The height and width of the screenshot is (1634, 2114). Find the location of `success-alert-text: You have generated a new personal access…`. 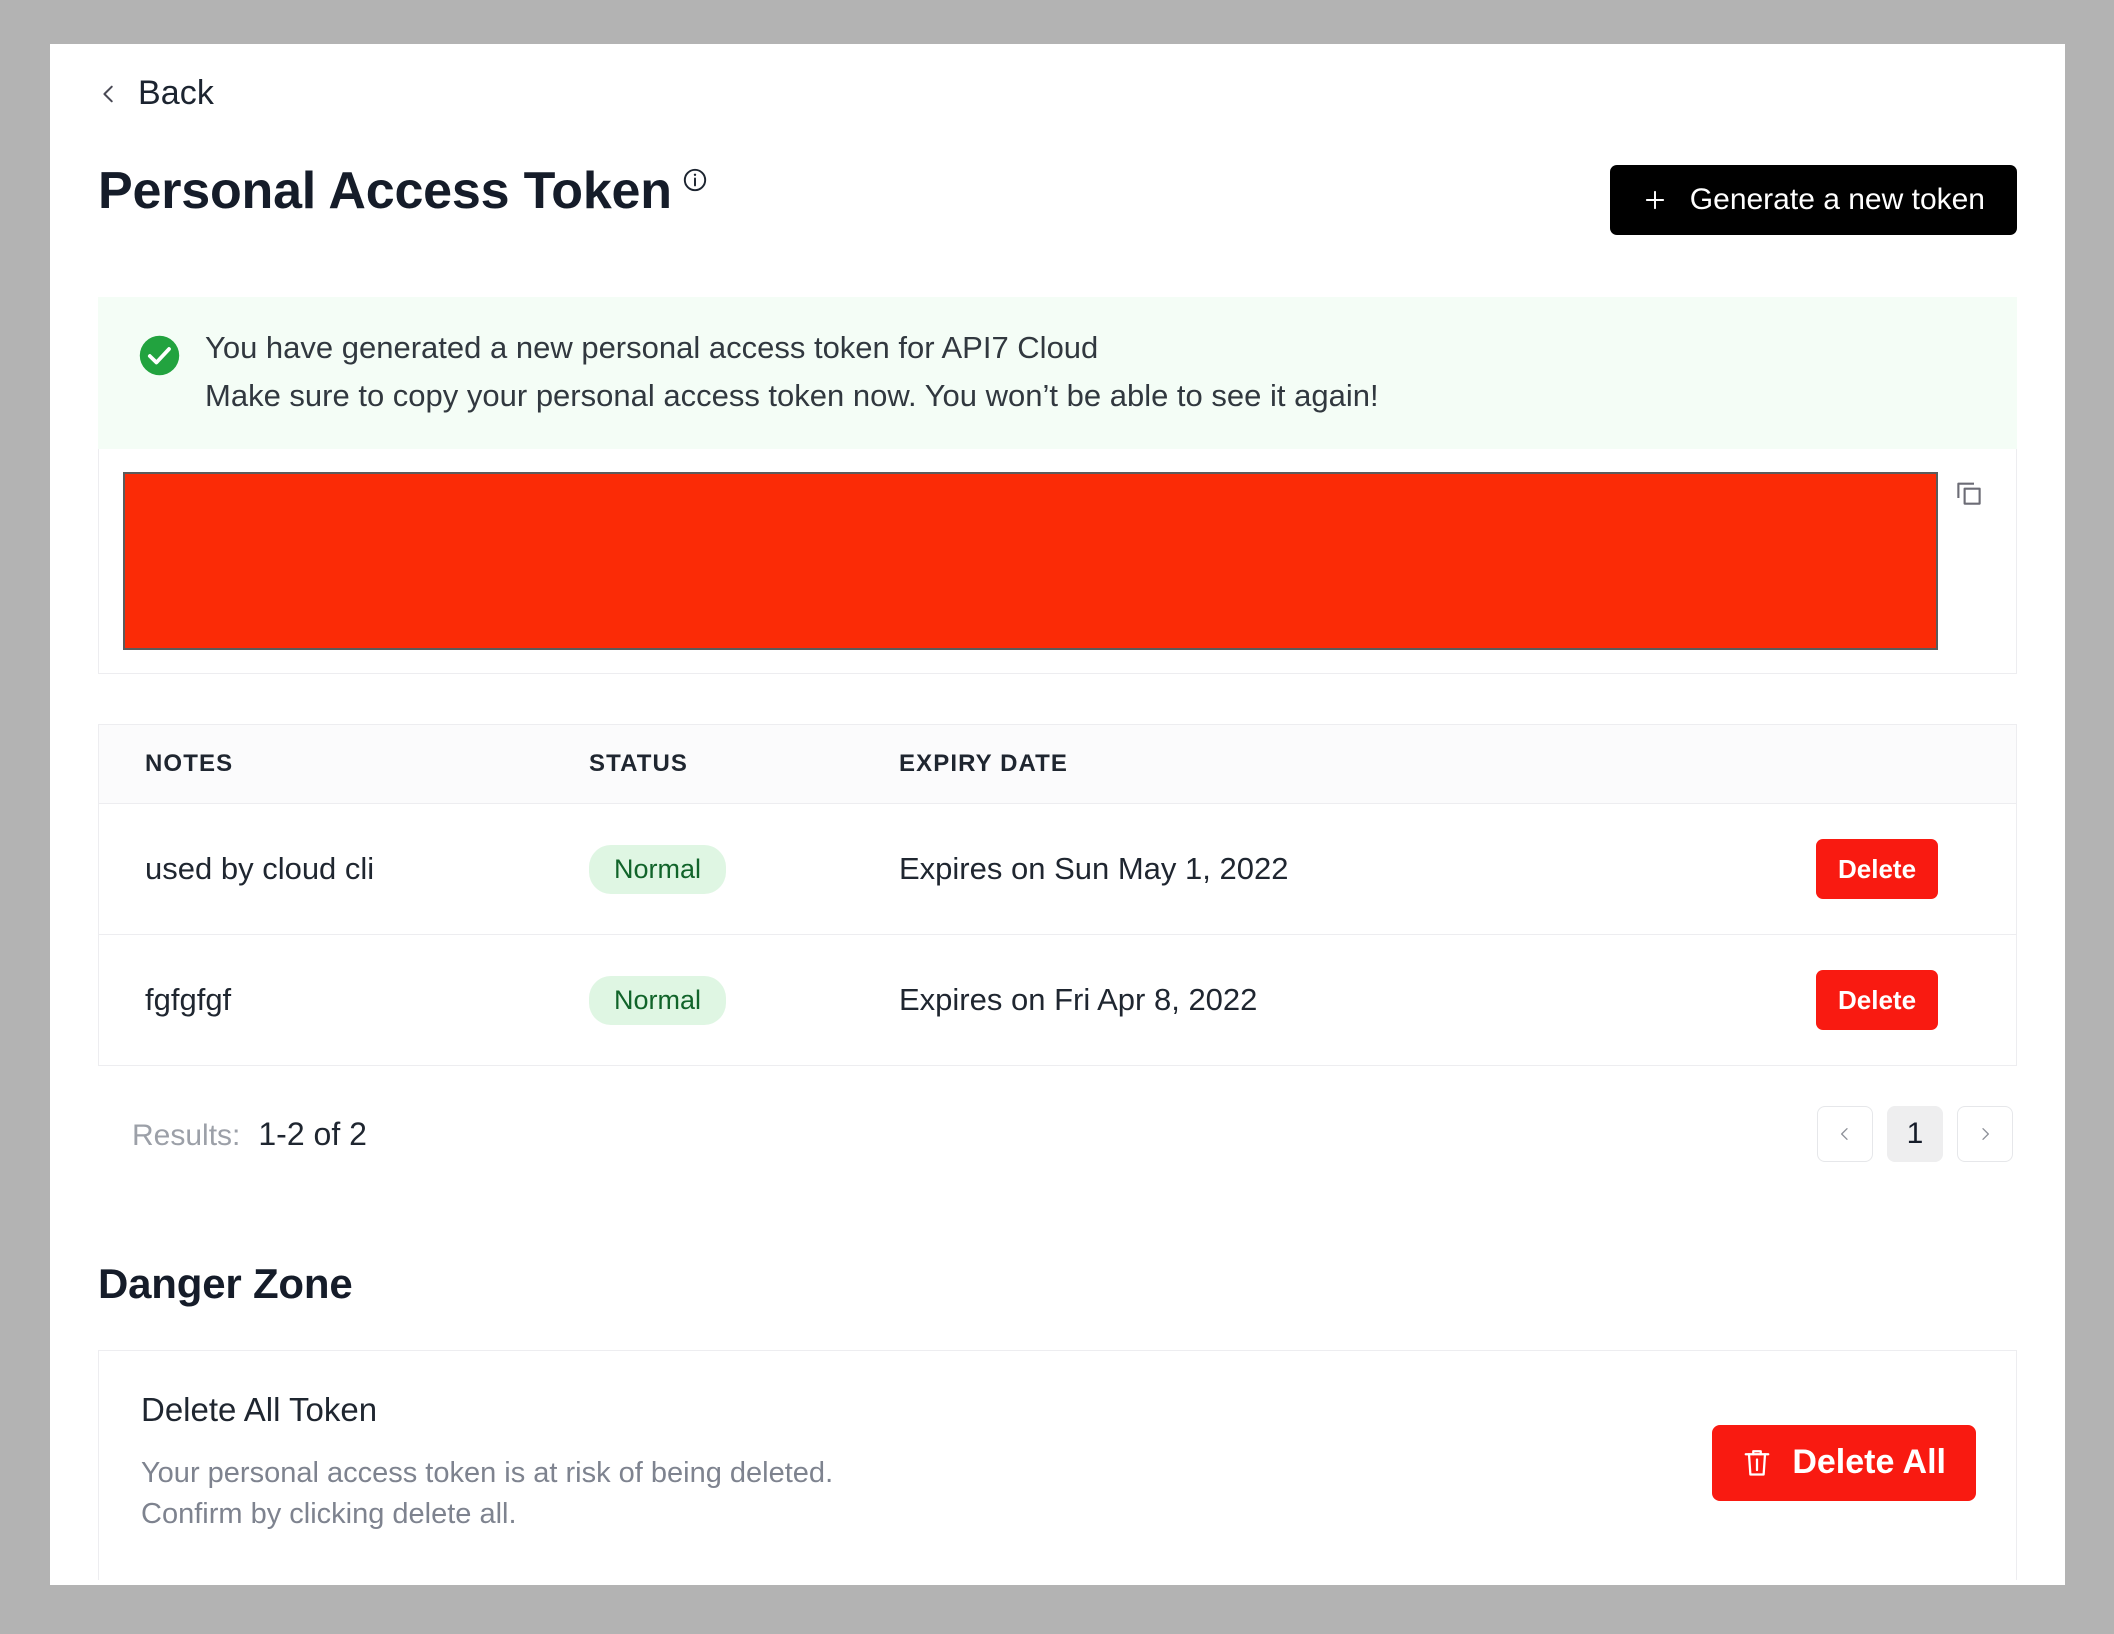

success-alert-text: You have generated a new personal access… is located at coordinates (792, 371).